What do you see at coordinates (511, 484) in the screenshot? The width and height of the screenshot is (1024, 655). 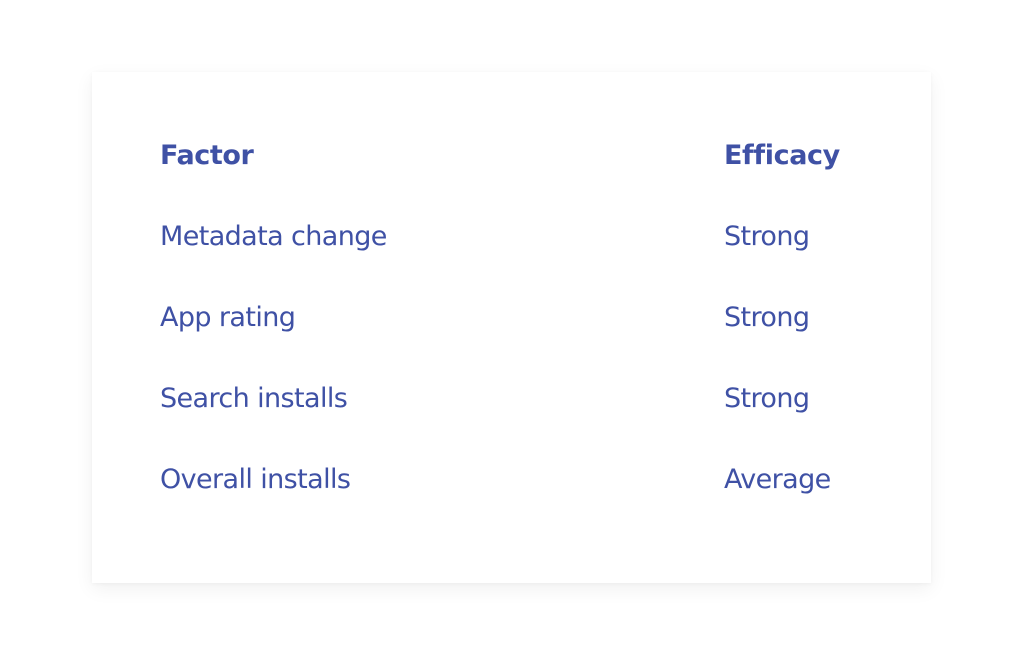 I see `table-row: Overall installs Average` at bounding box center [511, 484].